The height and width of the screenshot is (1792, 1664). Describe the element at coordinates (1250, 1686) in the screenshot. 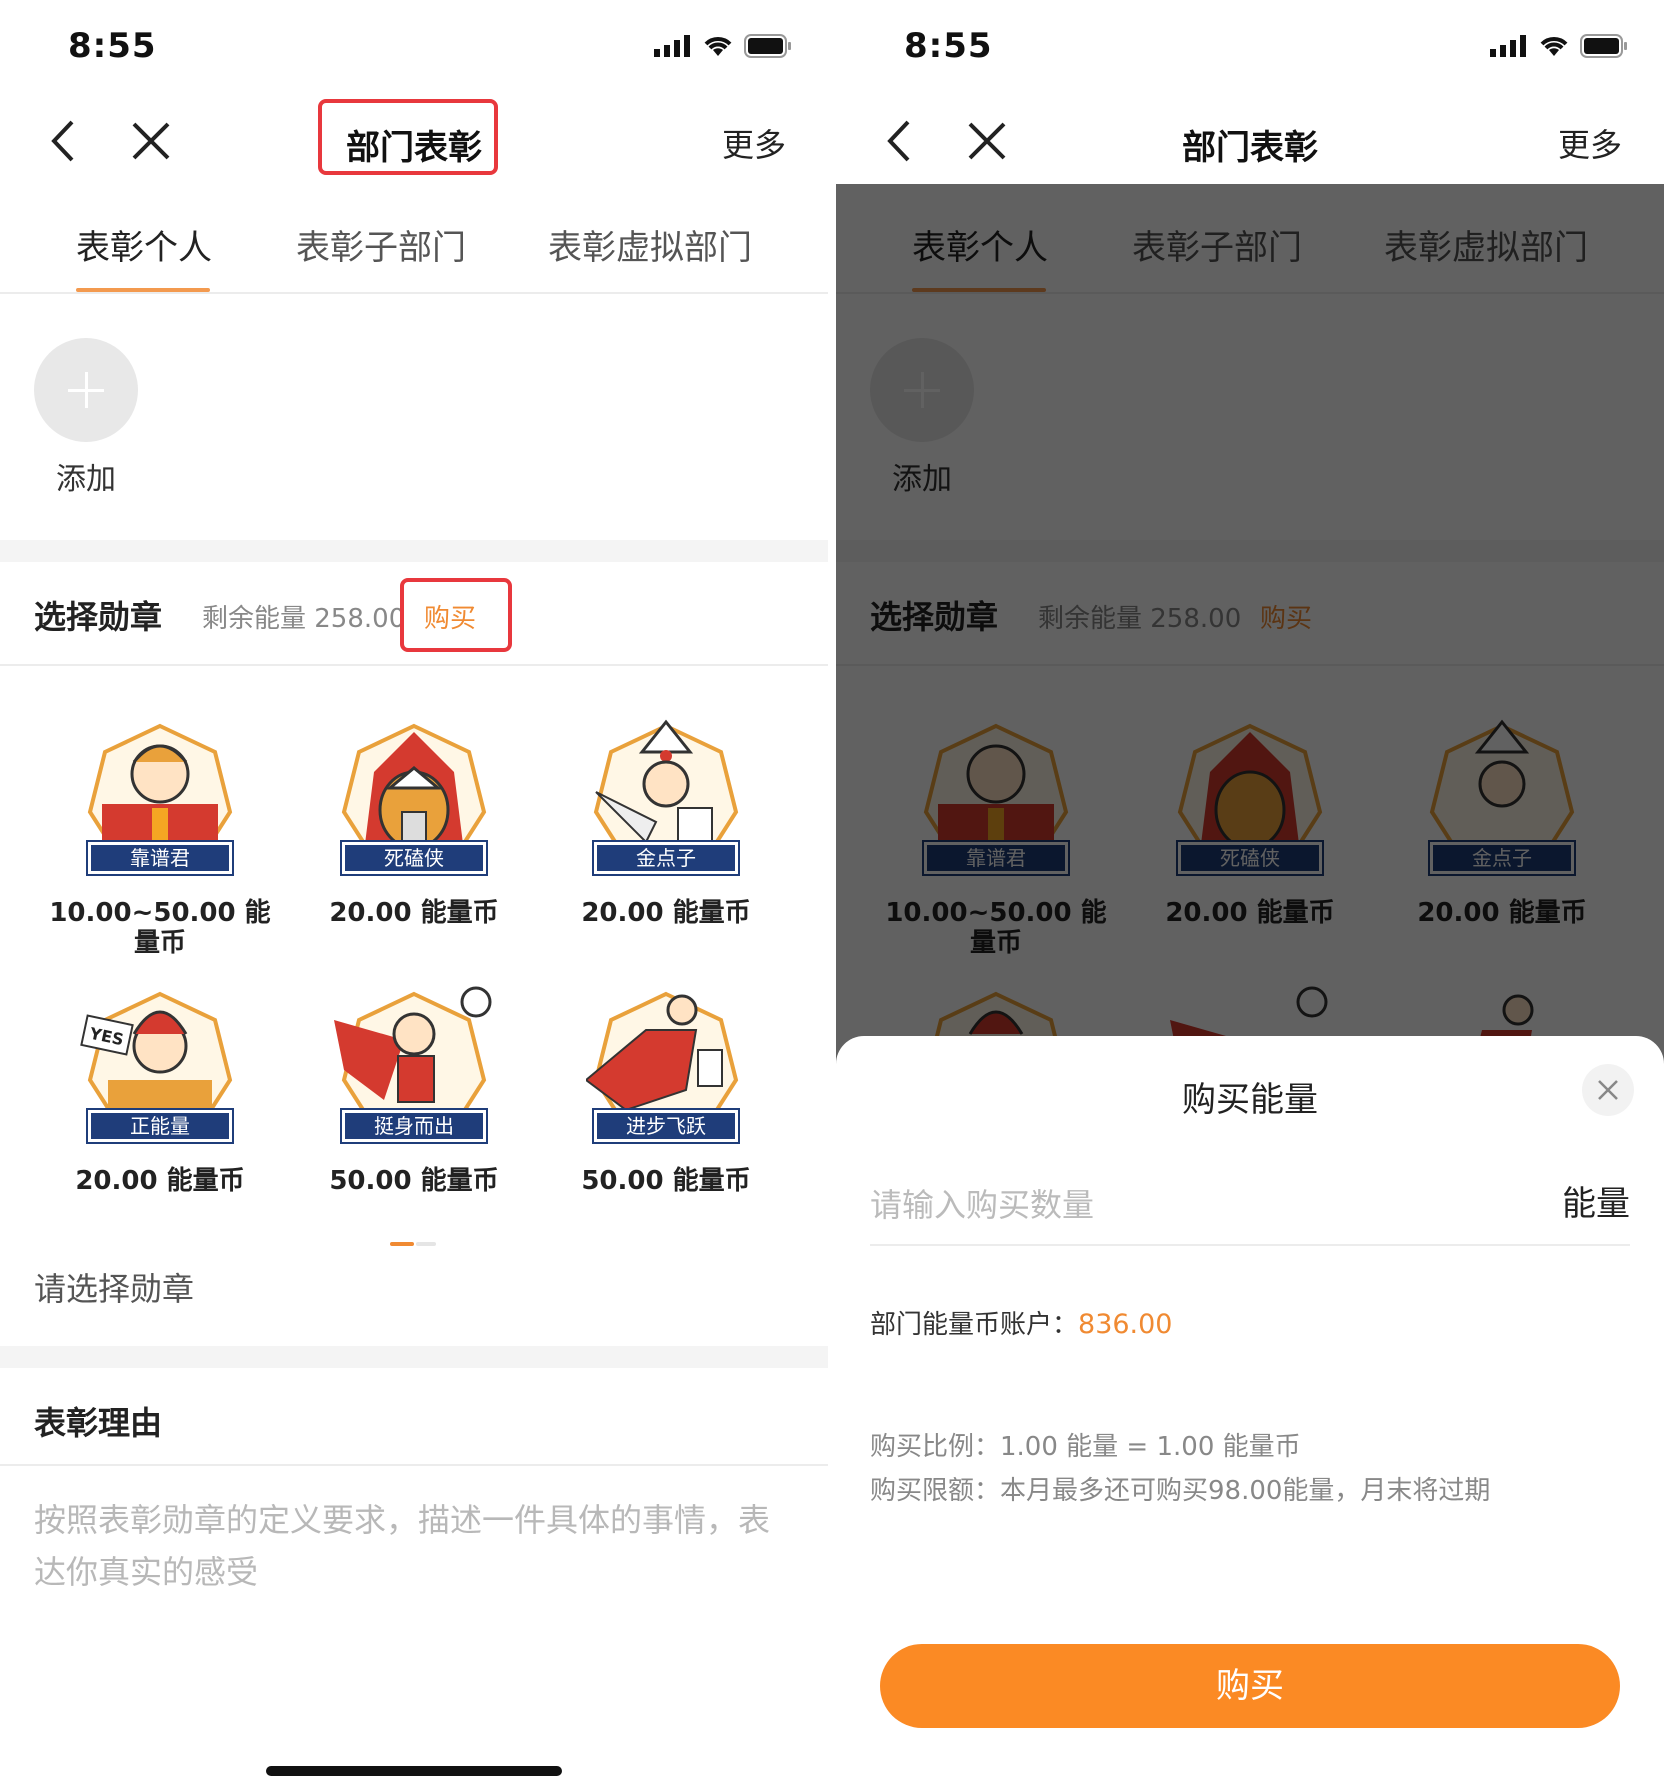

I see `buy-button: 购买` at that location.